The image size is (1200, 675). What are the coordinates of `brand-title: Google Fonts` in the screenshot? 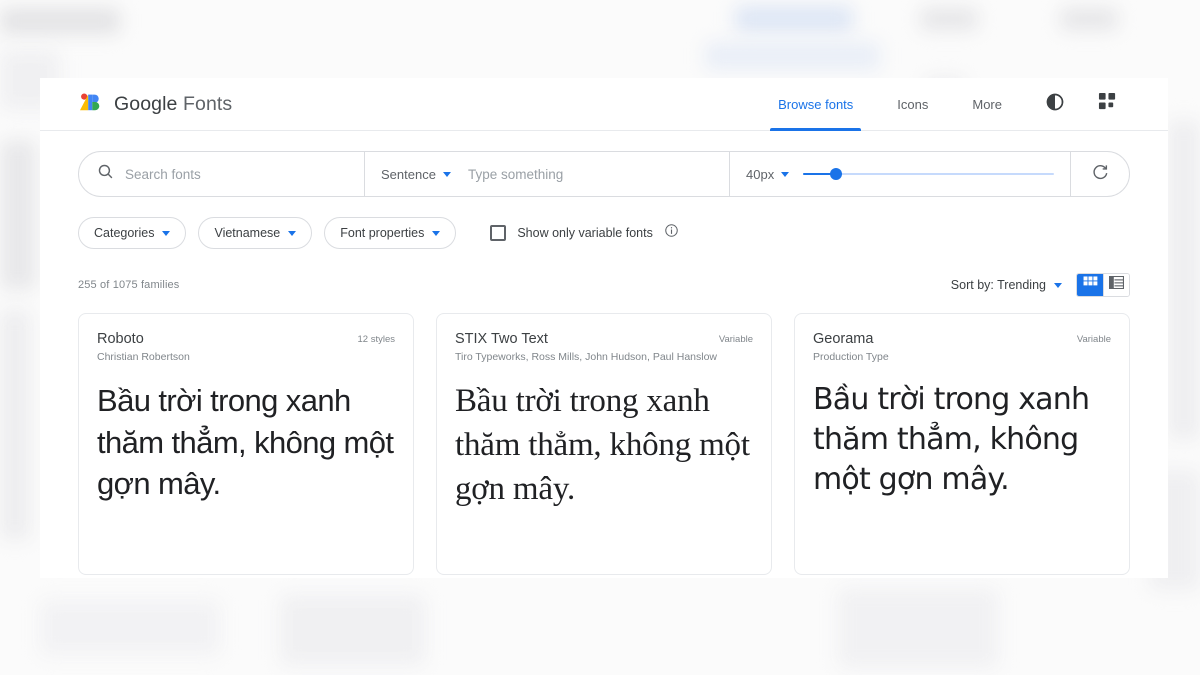 It's located at (173, 104).